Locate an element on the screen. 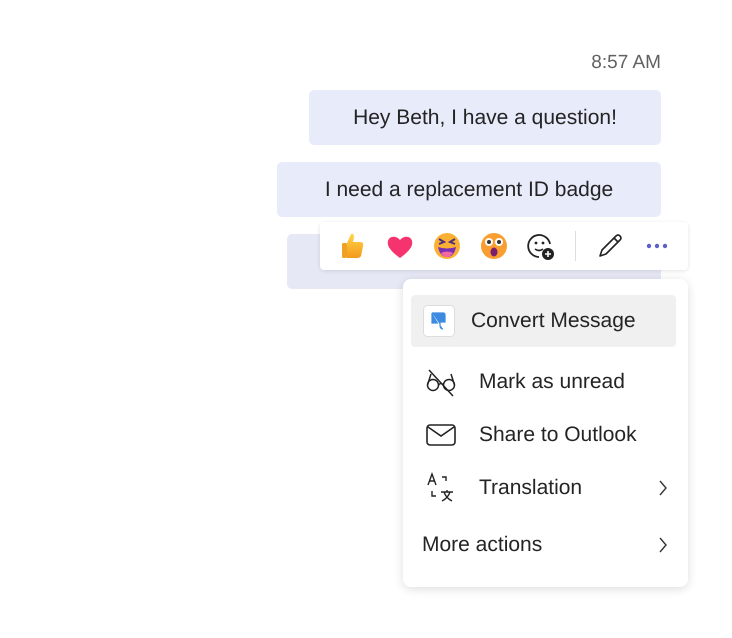  menu-item: Translation is located at coordinates (543, 487).